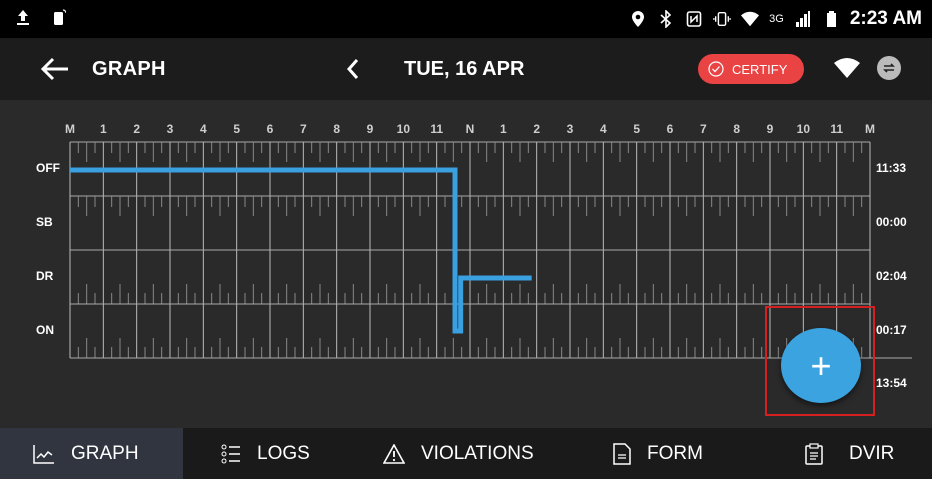  I want to click on tab-graph: GRAPH, so click(91, 453).